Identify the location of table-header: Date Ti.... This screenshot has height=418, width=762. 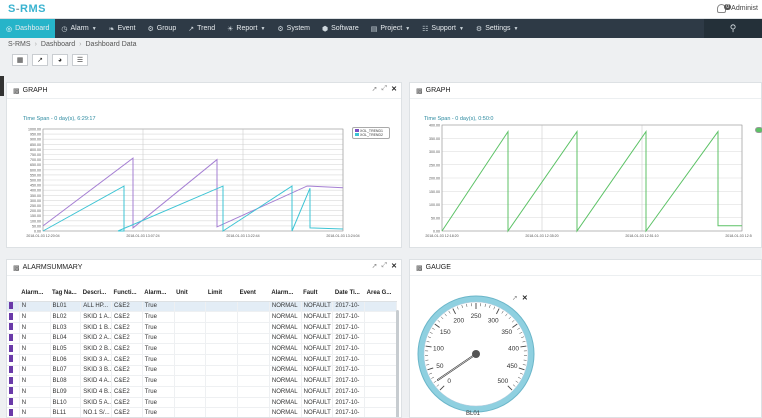
(348, 294).